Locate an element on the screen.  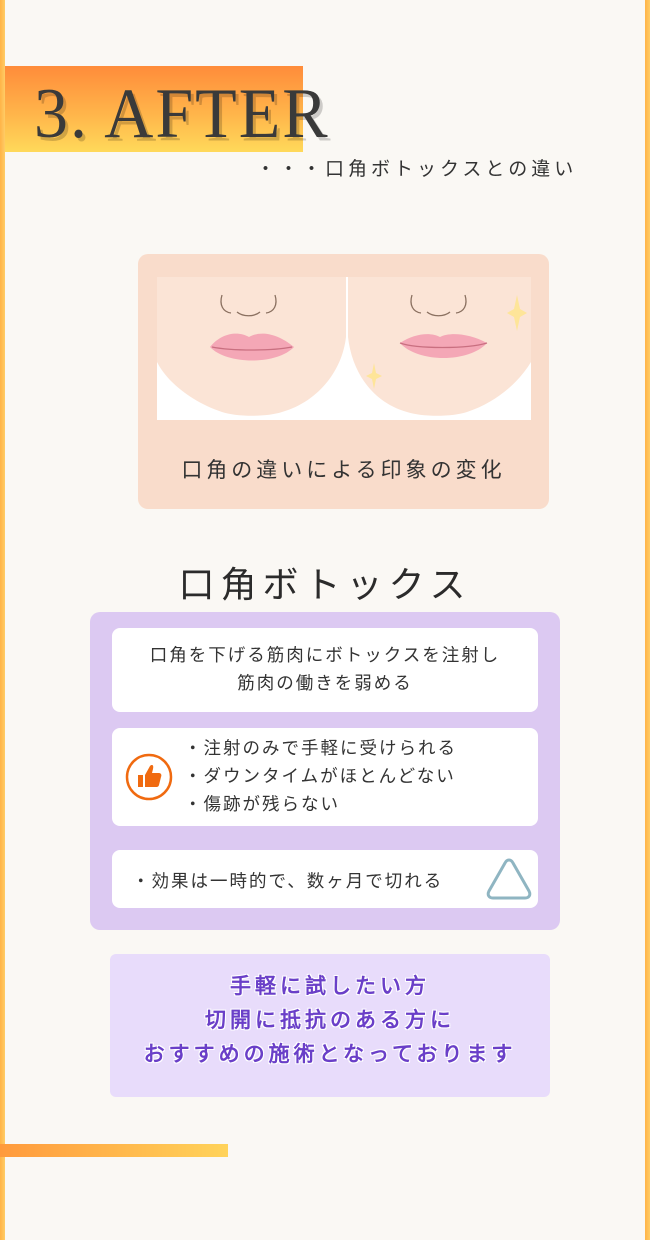
pros-item: ・注射のみで手軽に受けられる is located at coordinates (320, 749).